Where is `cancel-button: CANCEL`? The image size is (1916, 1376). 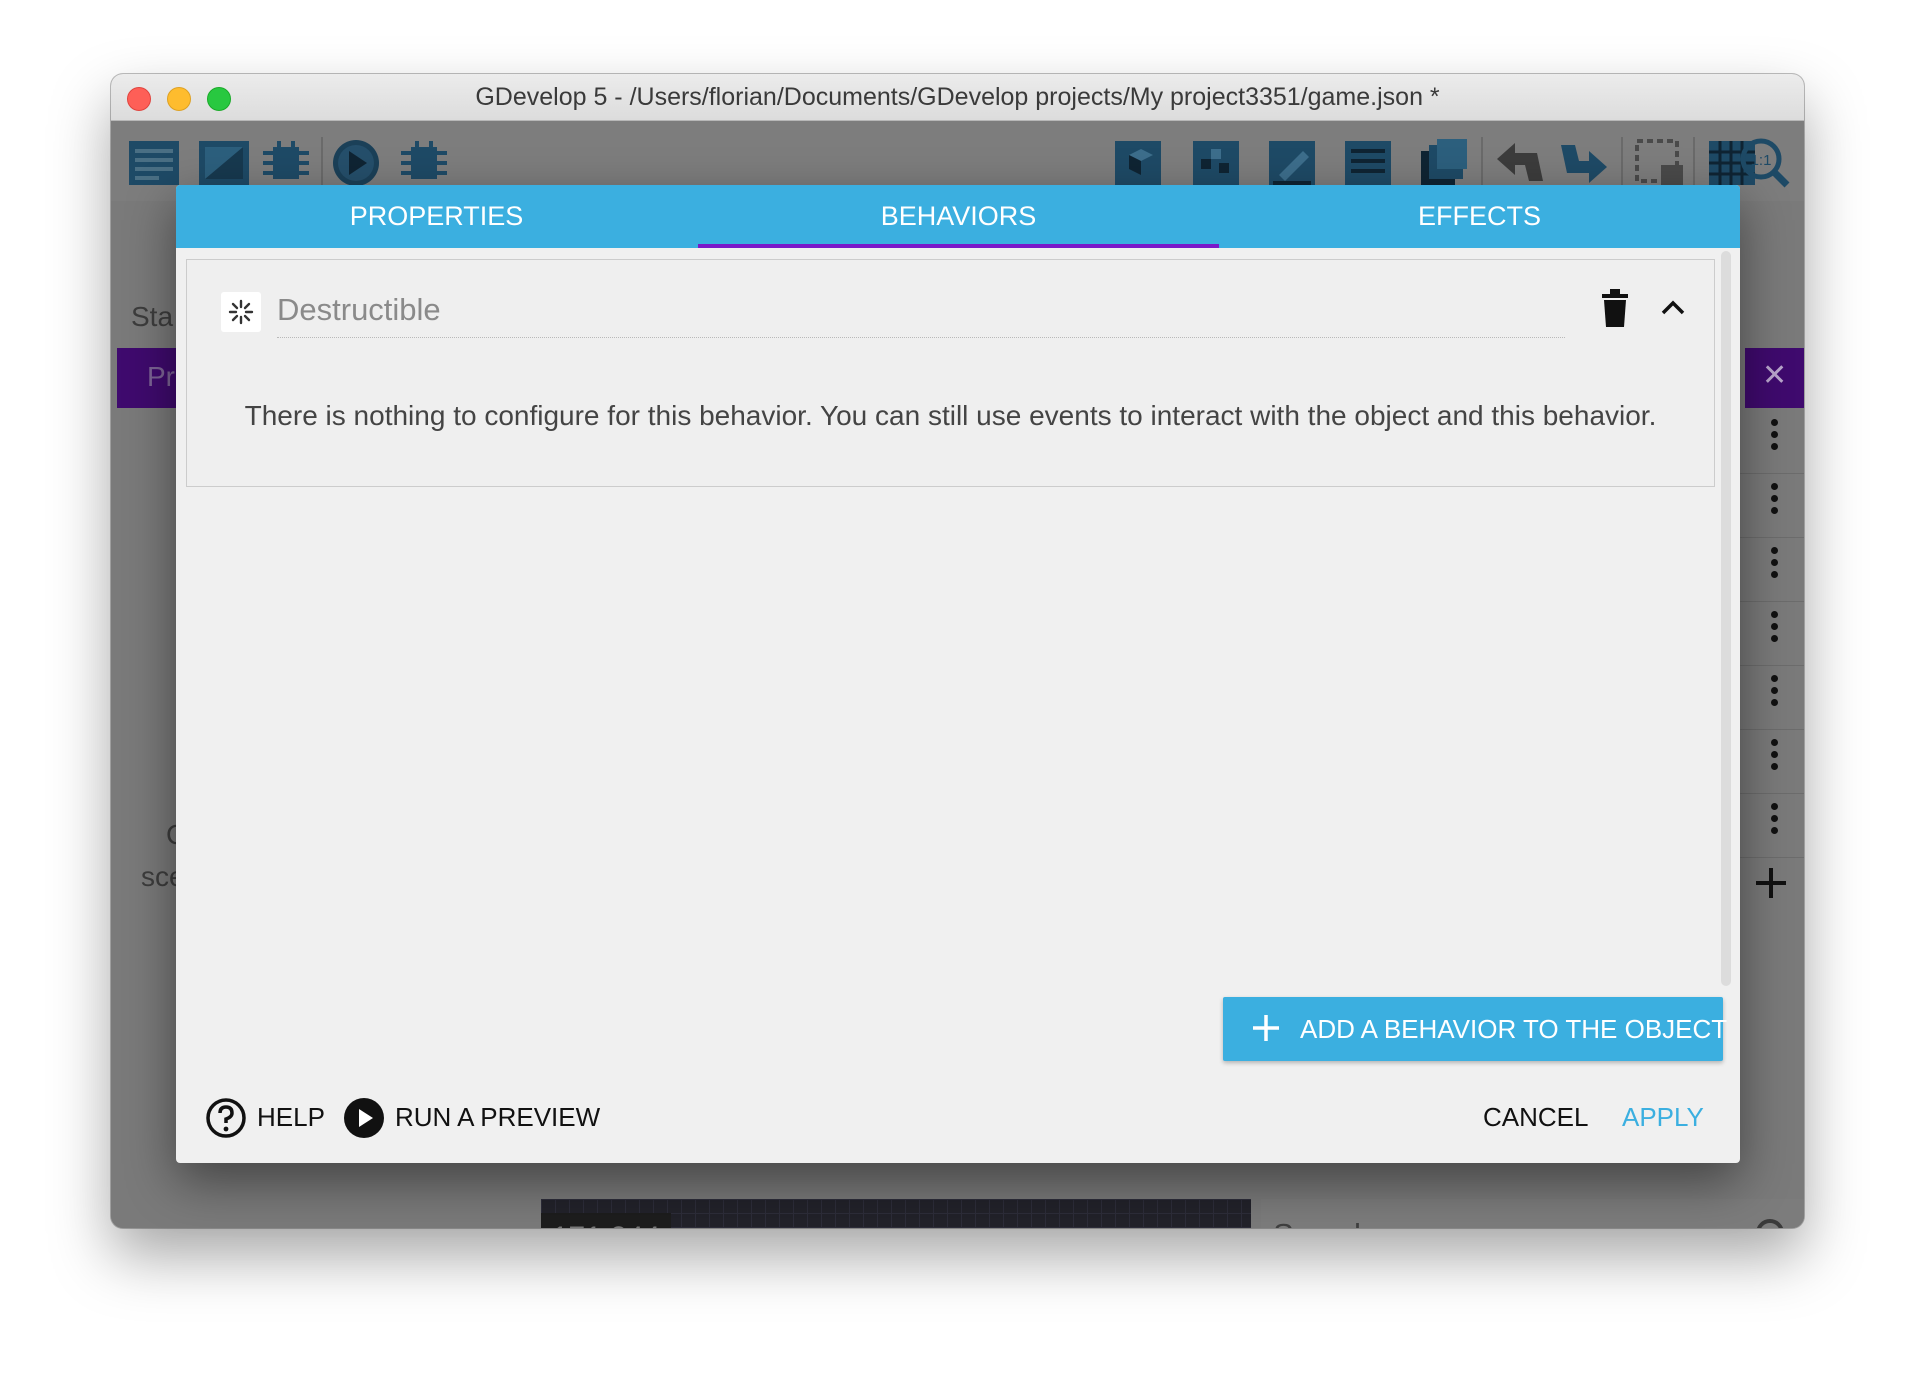
cancel-button: CANCEL is located at coordinates (1538, 1117).